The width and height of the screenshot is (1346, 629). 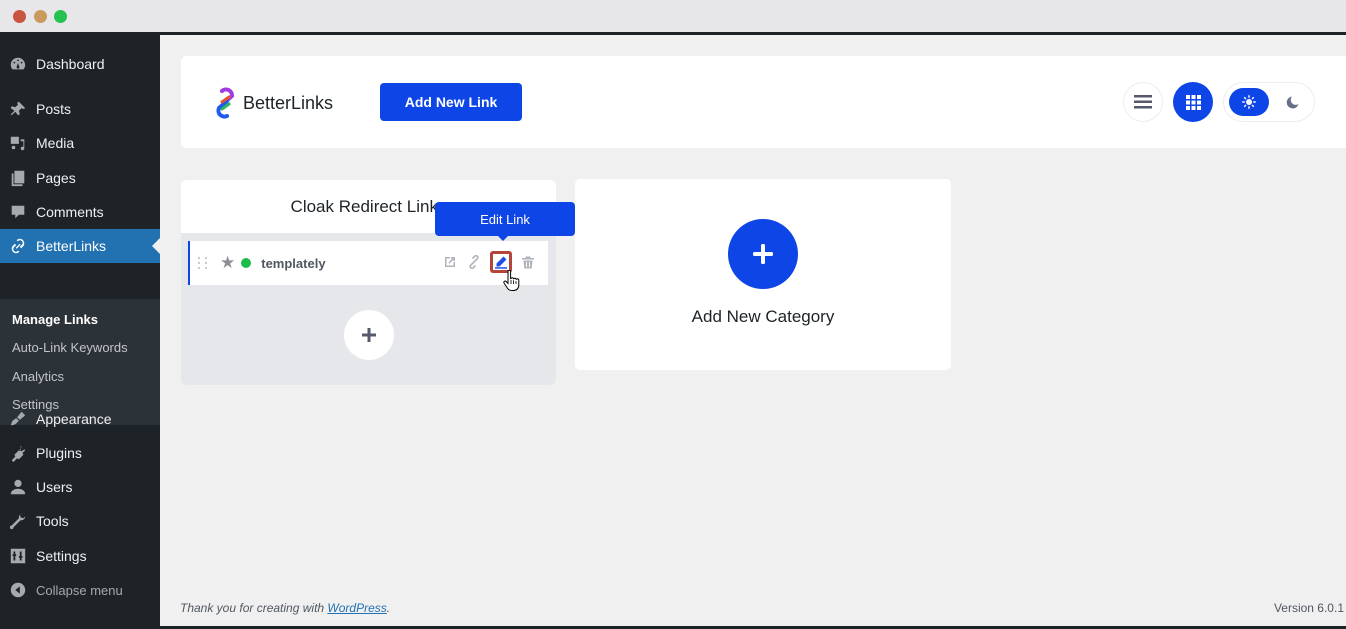 I want to click on add-new-category-card: Add New Category, so click(x=763, y=274).